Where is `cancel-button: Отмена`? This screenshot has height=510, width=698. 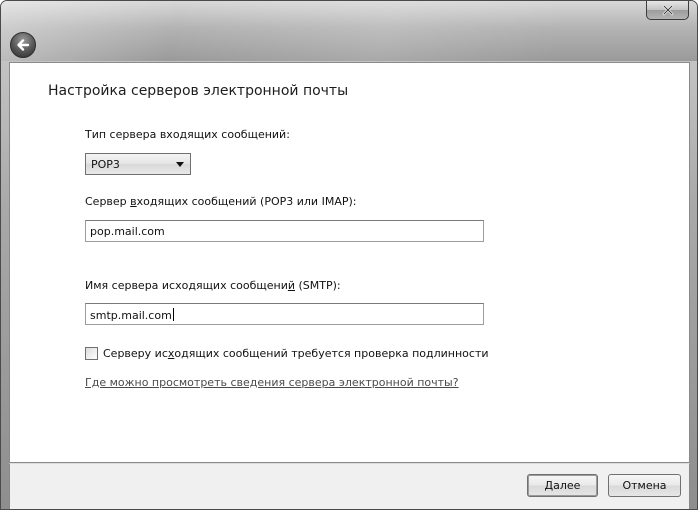
cancel-button: Отмена is located at coordinates (644, 485).